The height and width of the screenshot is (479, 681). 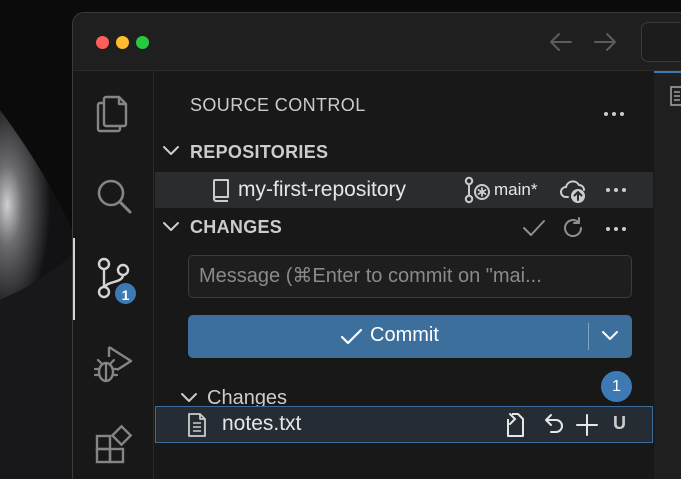 I want to click on commit-message-input, so click(x=410, y=276).